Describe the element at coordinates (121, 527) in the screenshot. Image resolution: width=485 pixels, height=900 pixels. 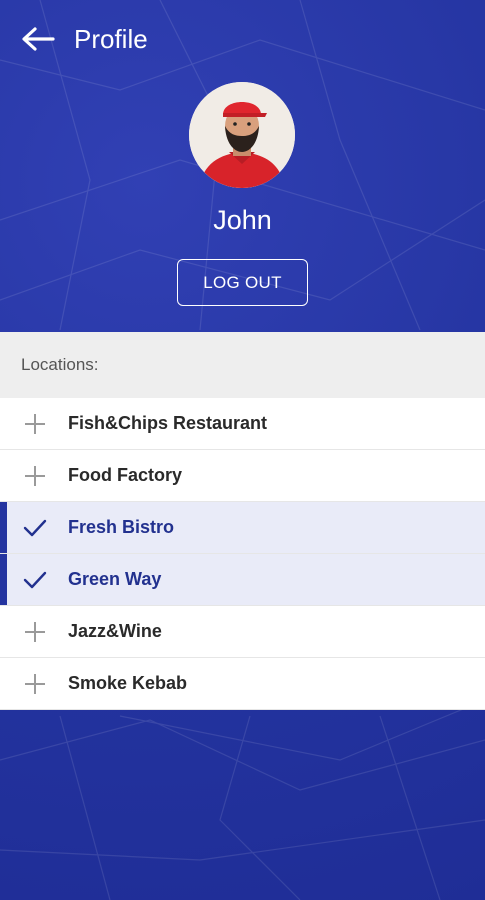
I see `location-label: Fresh Bistro` at that location.